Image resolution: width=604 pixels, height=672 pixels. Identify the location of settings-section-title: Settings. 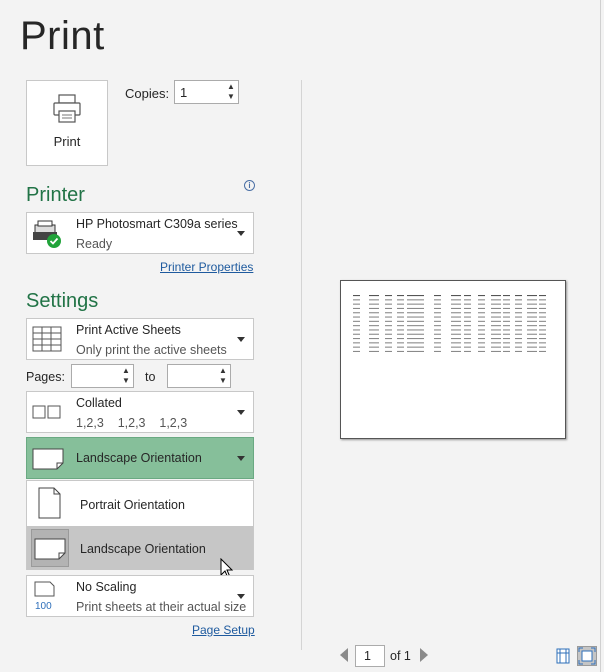
(62, 301).